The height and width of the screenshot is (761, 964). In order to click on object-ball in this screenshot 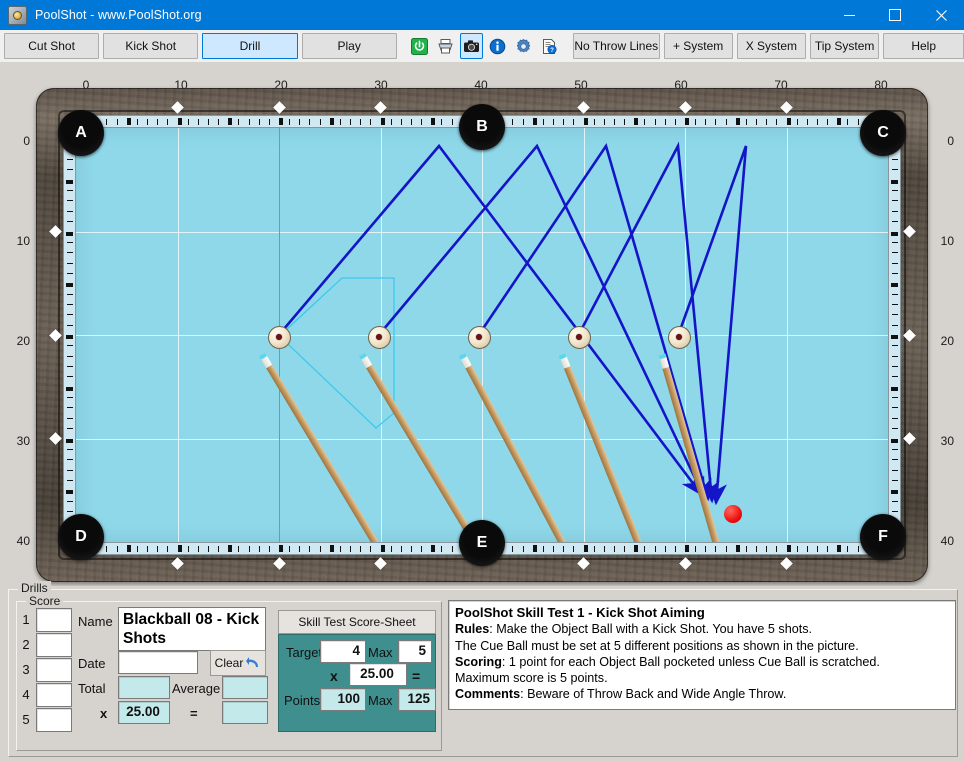, I will do `click(733, 514)`.